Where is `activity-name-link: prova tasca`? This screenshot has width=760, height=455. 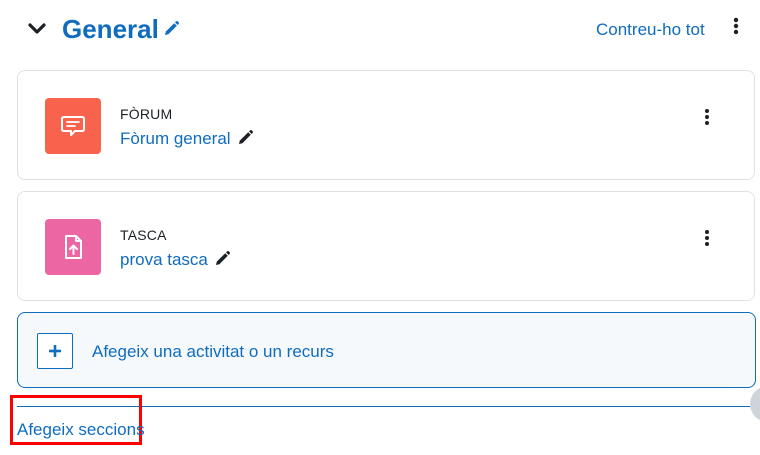
activity-name-link: prova tasca is located at coordinates (164, 260).